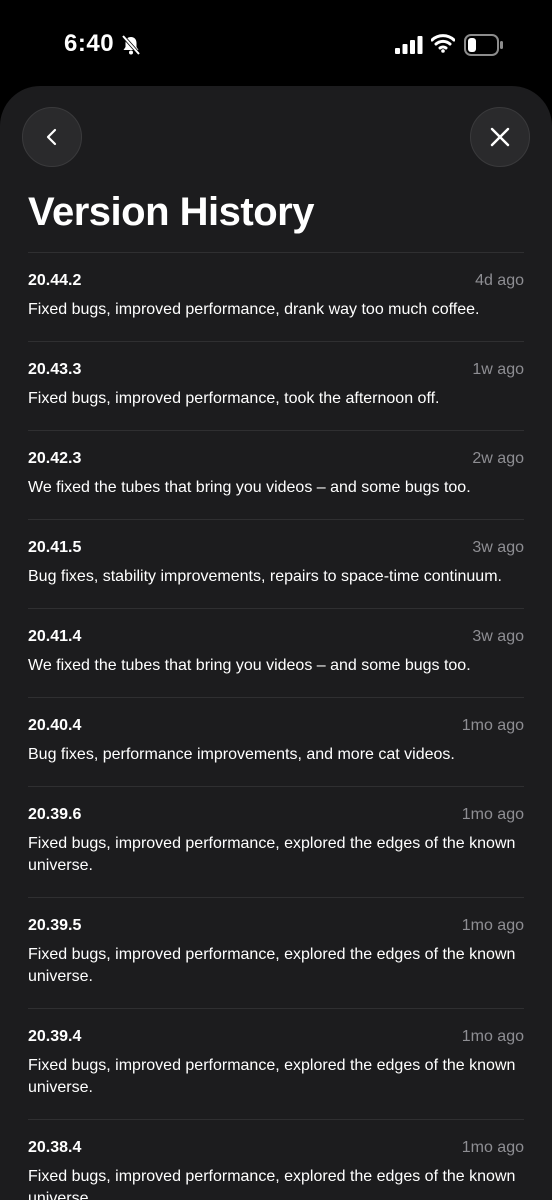 The height and width of the screenshot is (1200, 552). Describe the element at coordinates (55, 369) in the screenshot. I see `version-number: 20.43.3` at that location.